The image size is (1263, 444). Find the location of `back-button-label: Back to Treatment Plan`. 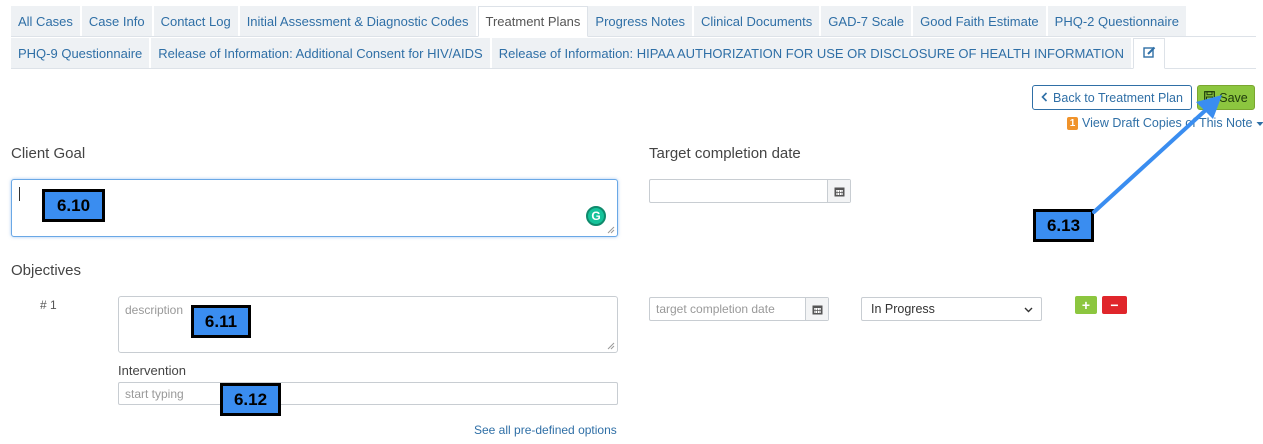

back-button-label: Back to Treatment Plan is located at coordinates (1118, 97).